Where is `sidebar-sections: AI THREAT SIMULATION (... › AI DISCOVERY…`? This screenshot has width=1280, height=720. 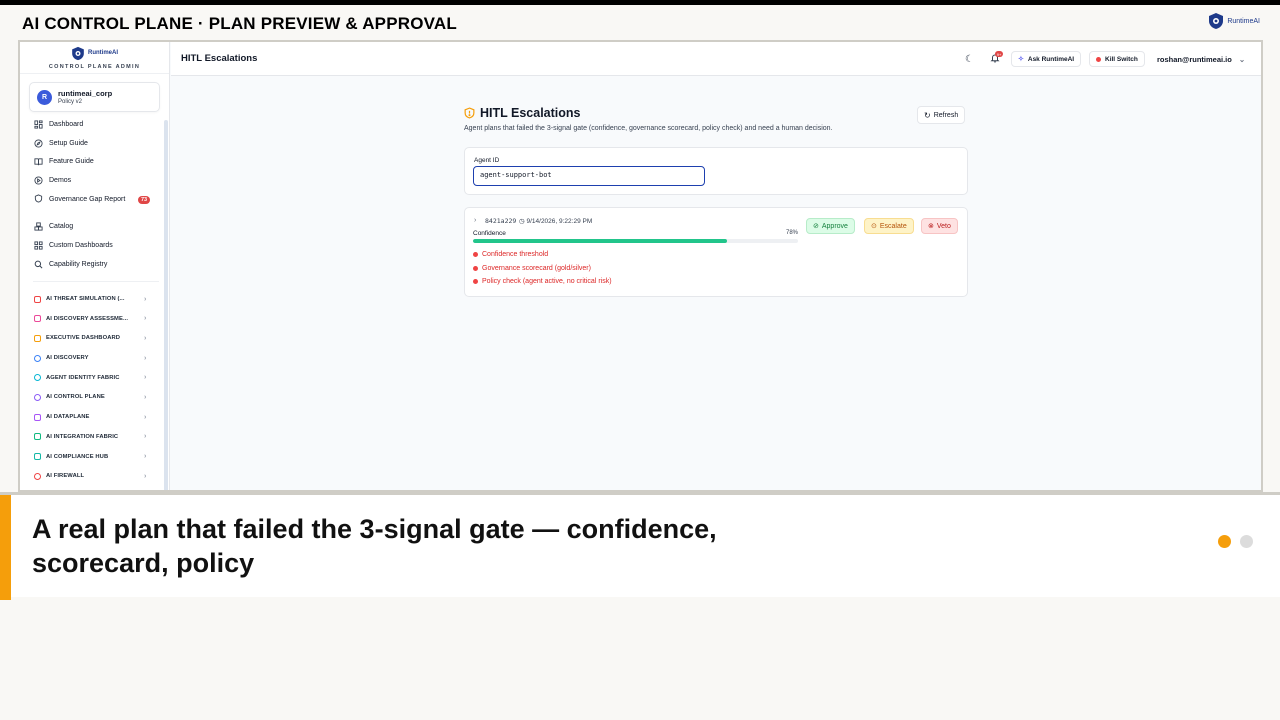 sidebar-sections: AI THREAT SIMULATION (... › AI DISCOVERY… is located at coordinates (94, 387).